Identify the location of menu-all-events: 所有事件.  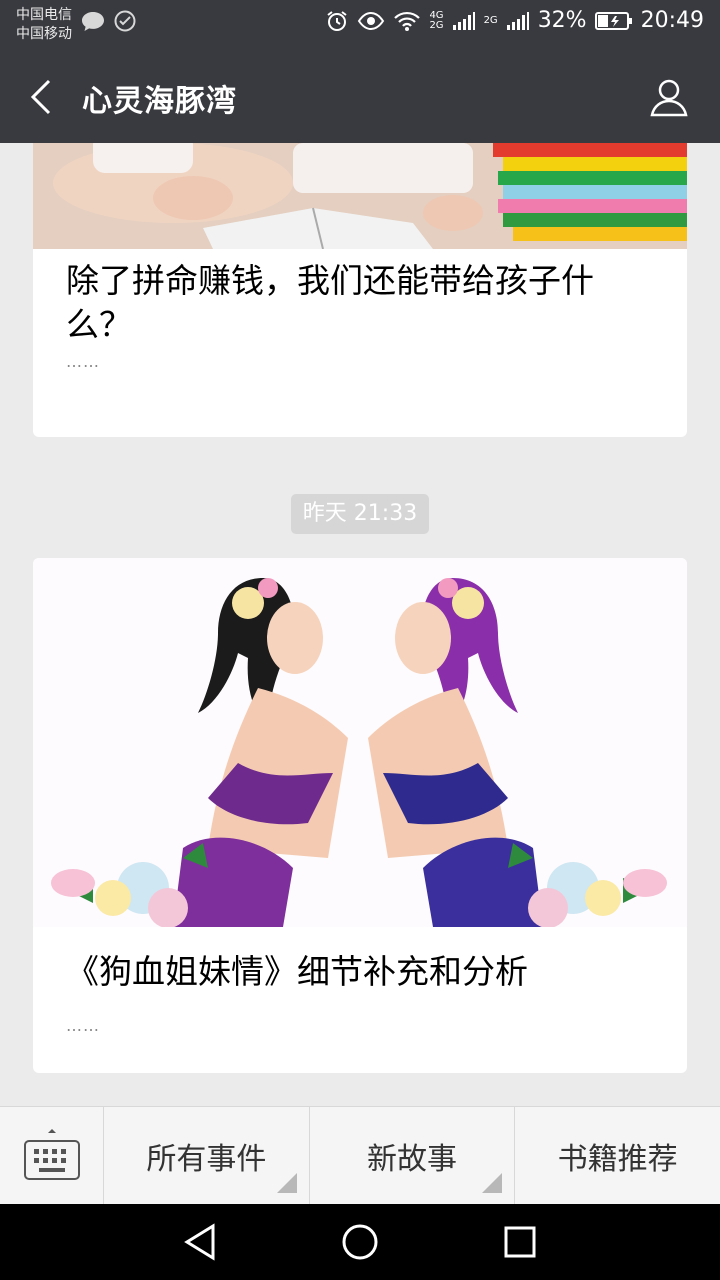
(207, 1156).